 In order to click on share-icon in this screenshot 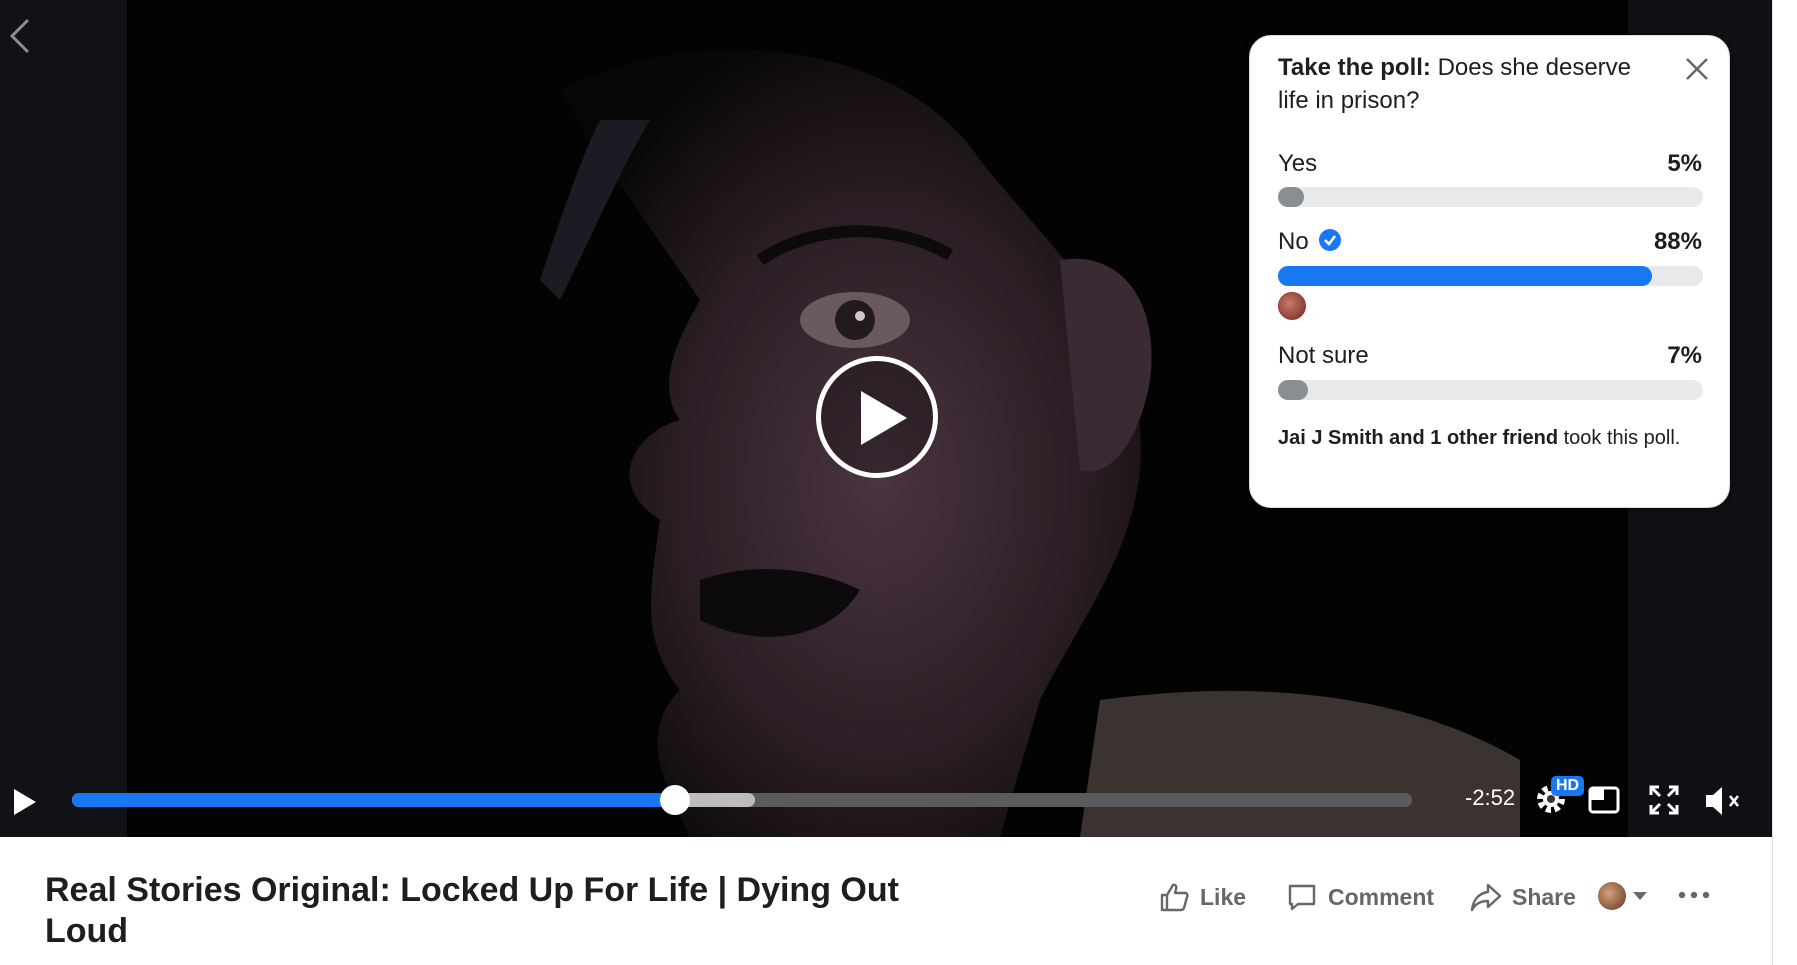, I will do `click(1486, 897)`.